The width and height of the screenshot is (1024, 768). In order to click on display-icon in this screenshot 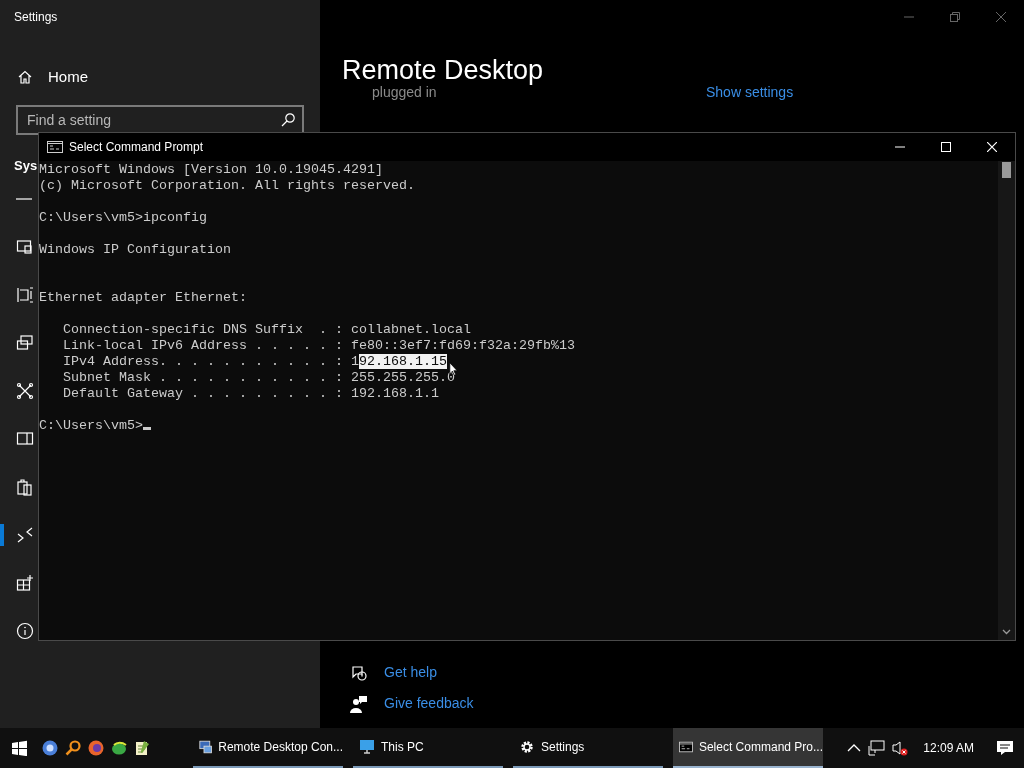, I will do `click(25, 246)`.